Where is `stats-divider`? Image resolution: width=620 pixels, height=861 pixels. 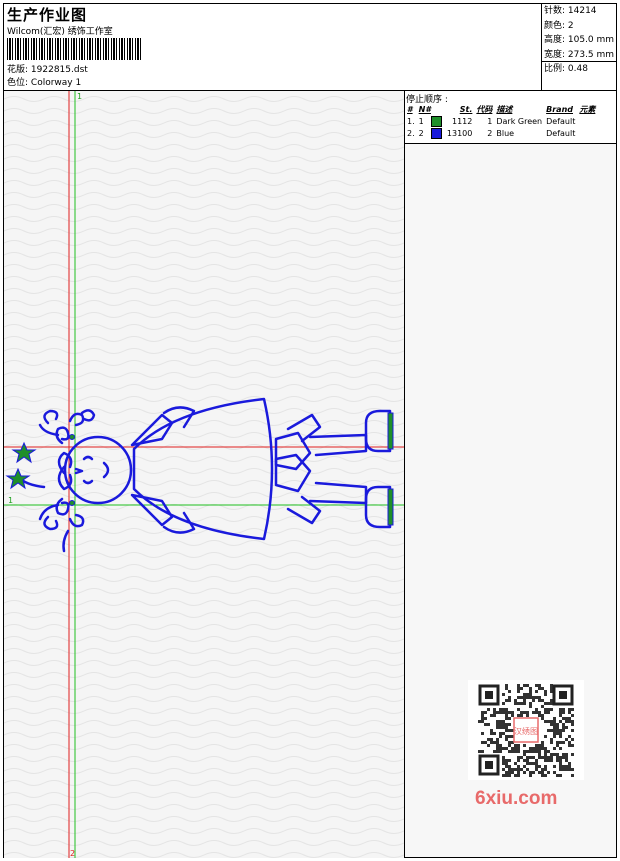
stats-divider is located at coordinates (578, 61).